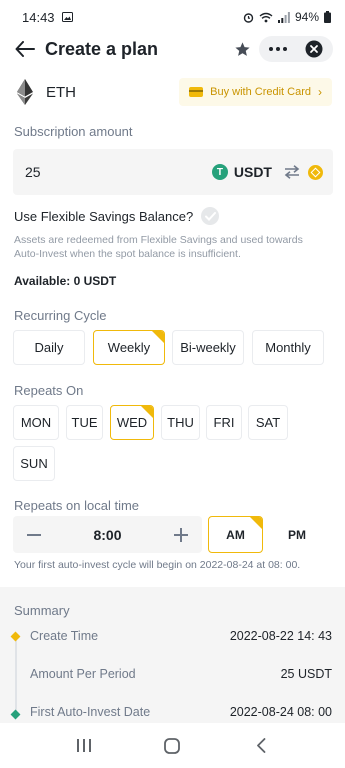 This screenshot has height=768, width=345. I want to click on repeats-on-label: Repeats On, so click(49, 390).